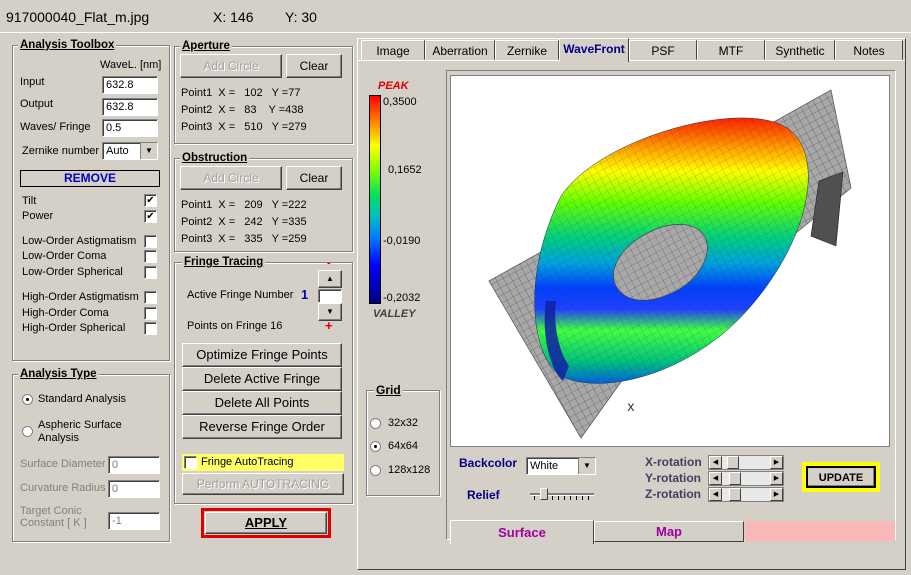 The width and height of the screenshot is (911, 575). Describe the element at coordinates (735, 478) in the screenshot. I see `y-rotation-thumb` at that location.